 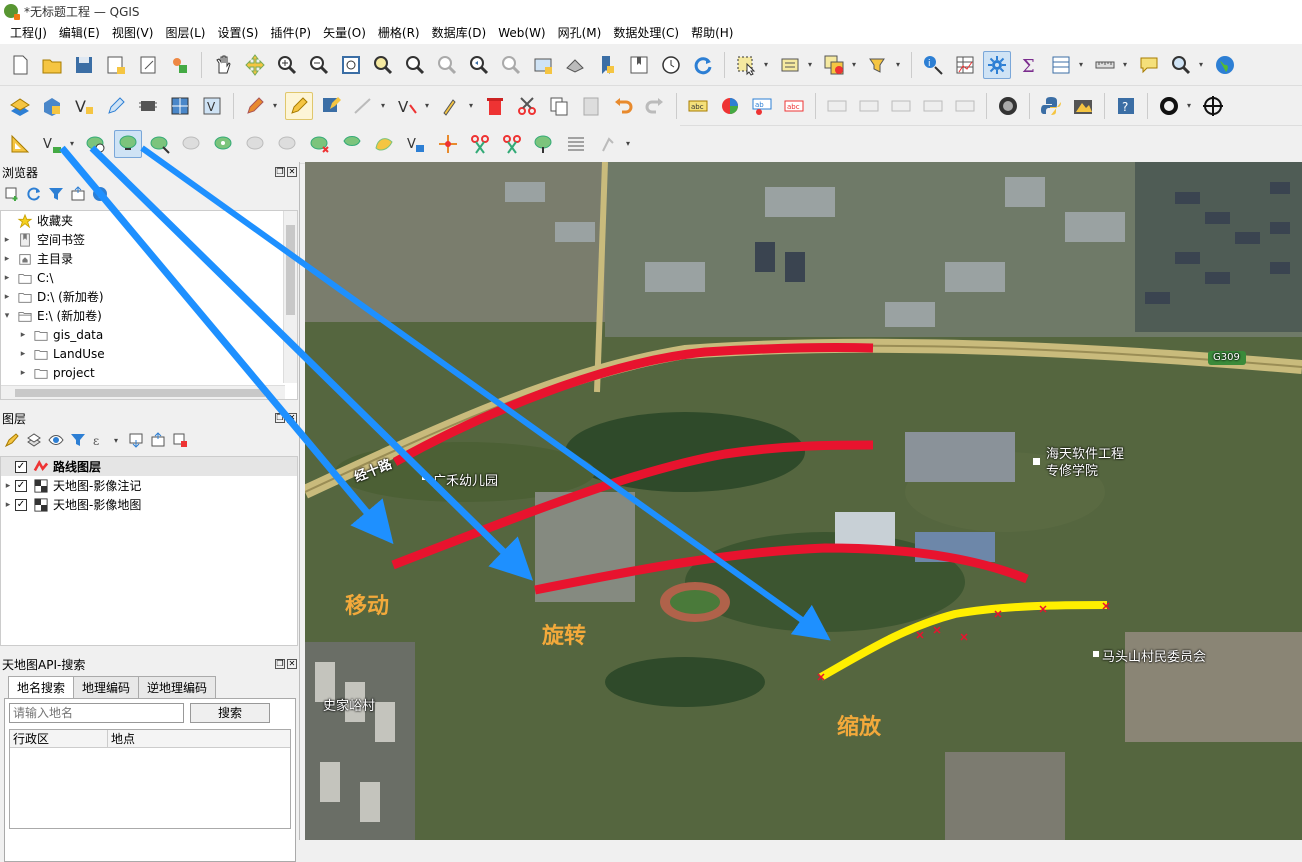 What do you see at coordinates (160, 144) in the screenshot?
I see `scale-feature-icon` at bounding box center [160, 144].